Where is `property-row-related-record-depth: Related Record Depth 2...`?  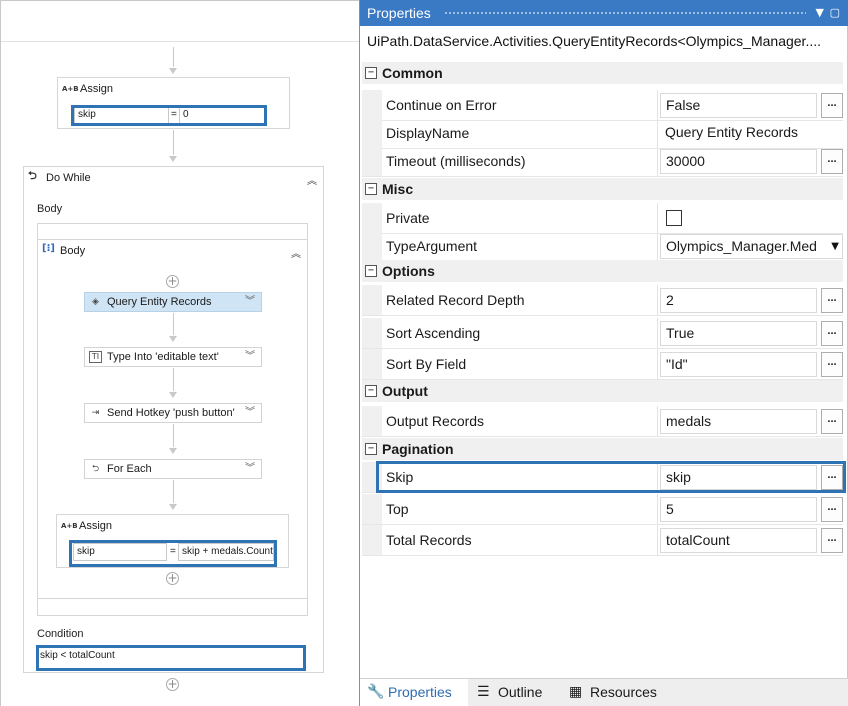
property-row-related-record-depth: Related Record Depth 2... is located at coordinates (602, 300).